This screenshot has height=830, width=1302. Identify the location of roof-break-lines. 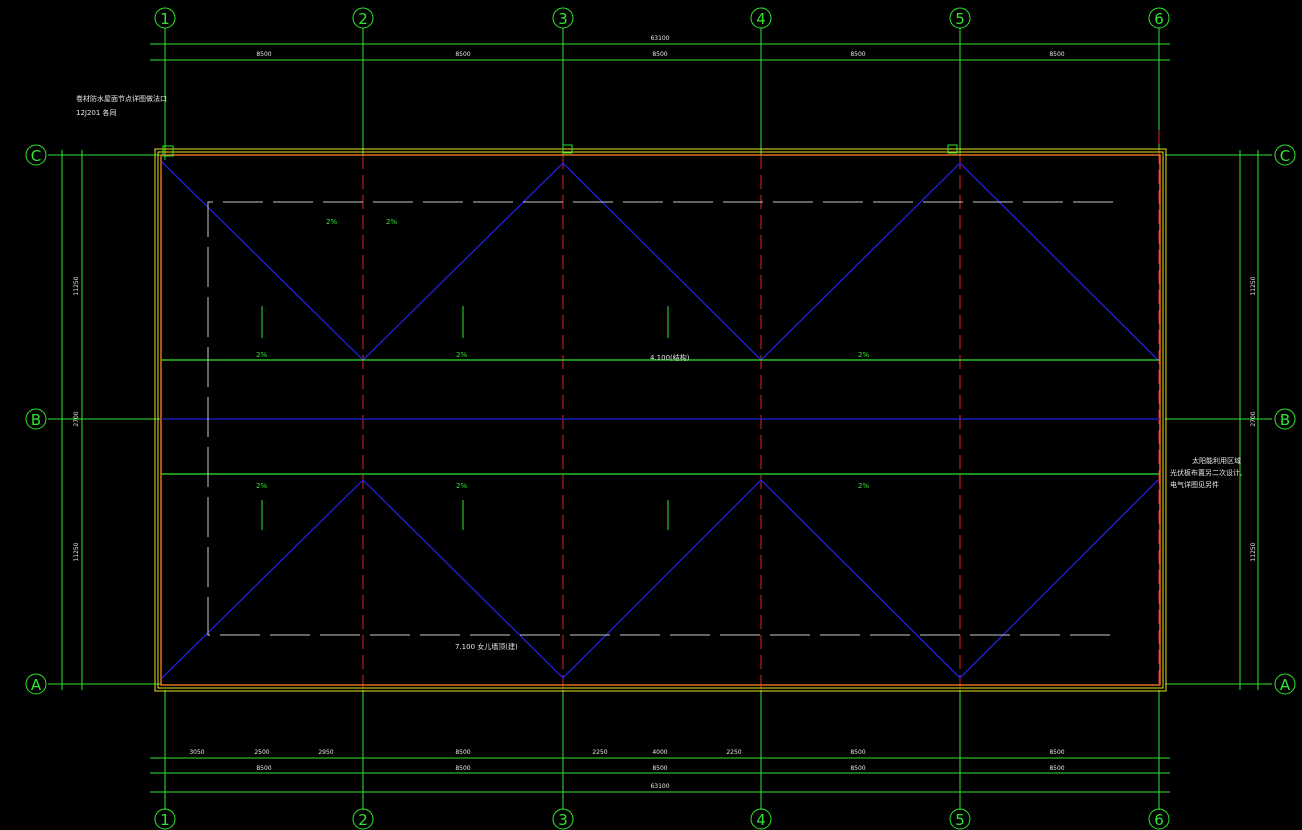
(660, 417).